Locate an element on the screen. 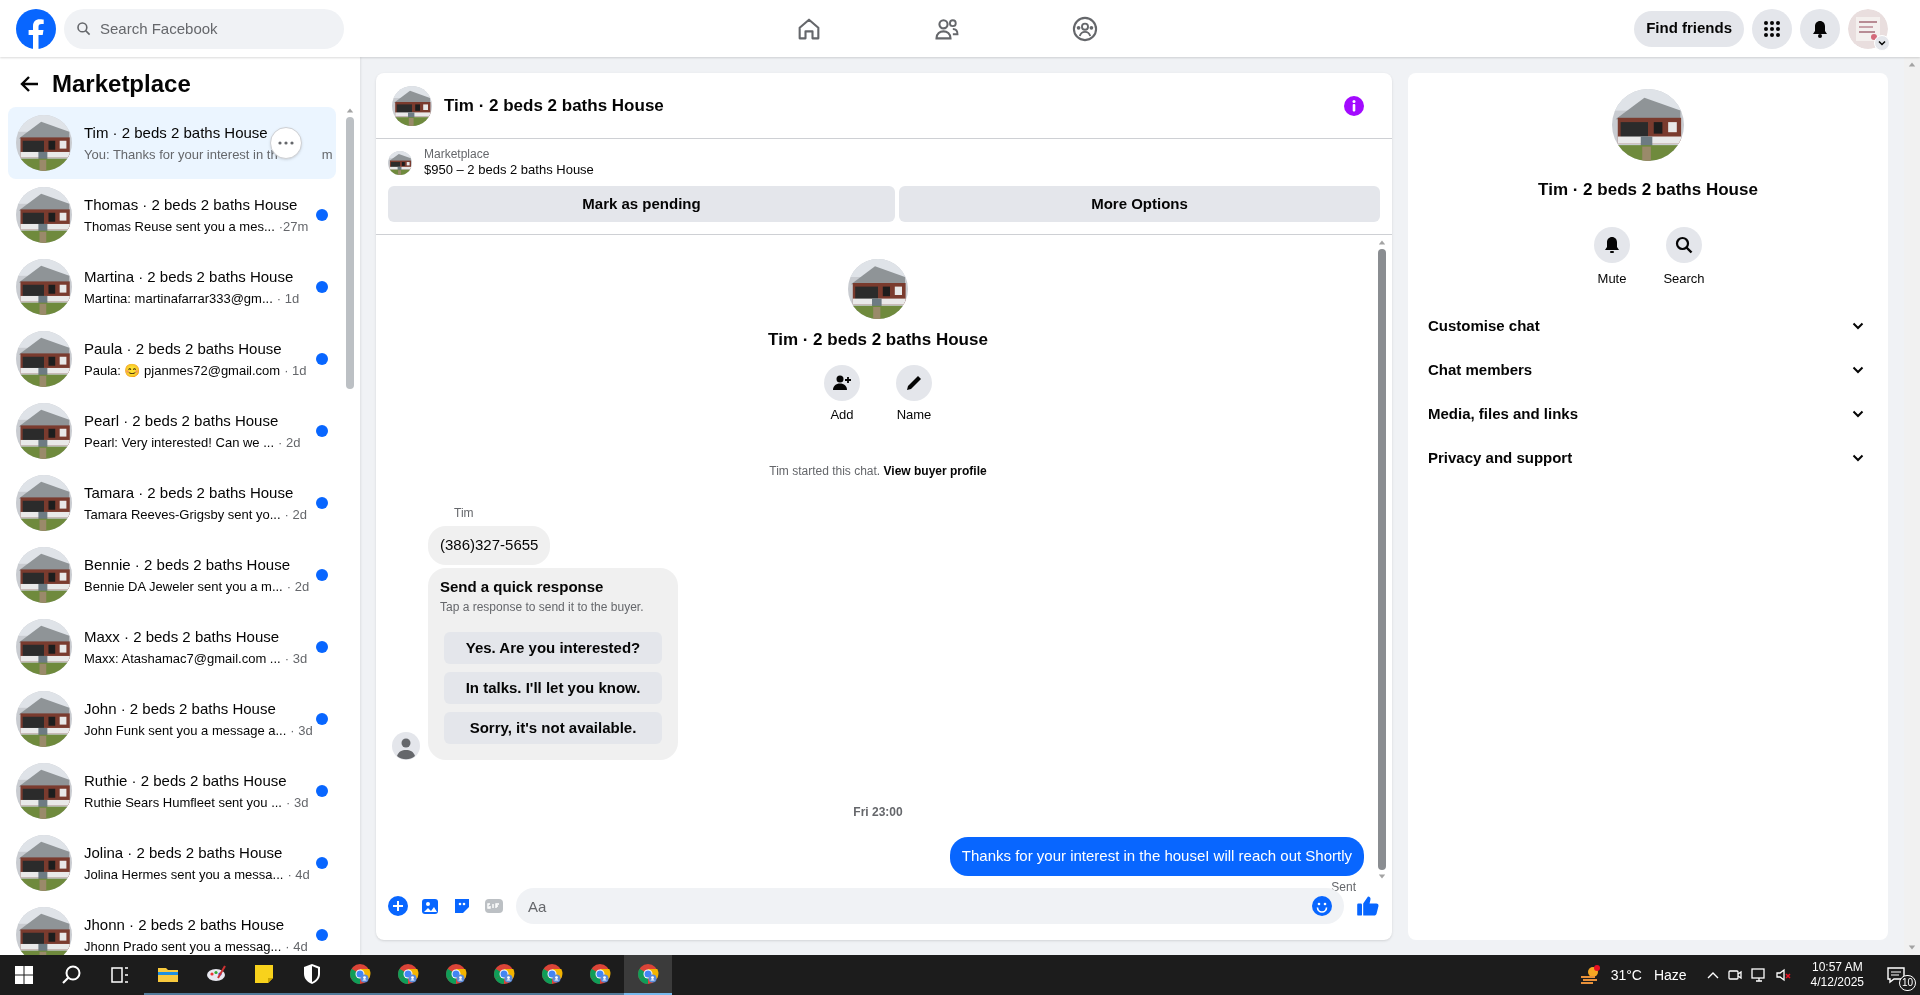 The width and height of the screenshot is (1920, 995). action-button: Mark as pending is located at coordinates (641, 204).